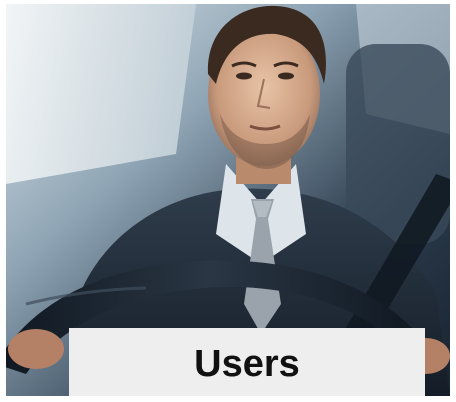 This screenshot has width=456, height=402. I want to click on users-label-box: Users, so click(247, 362).